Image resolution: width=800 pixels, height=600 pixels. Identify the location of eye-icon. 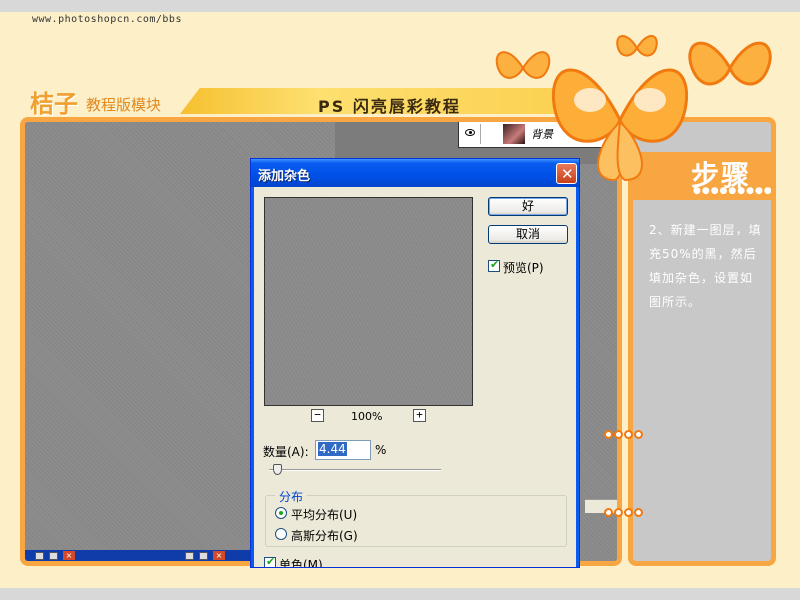
(470, 132).